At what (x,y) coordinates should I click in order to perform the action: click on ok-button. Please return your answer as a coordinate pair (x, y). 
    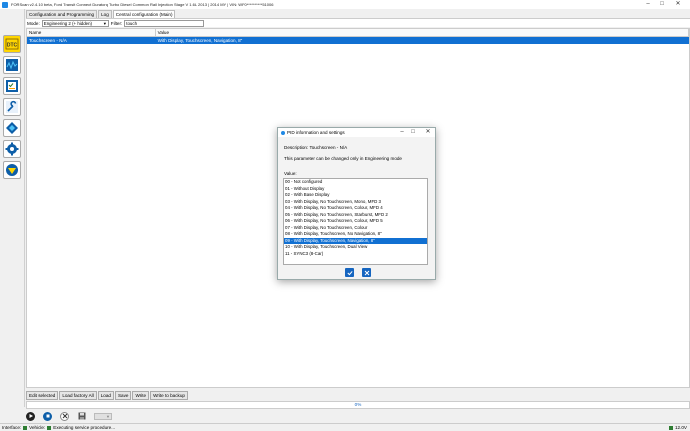
    Looking at the image, I should click on (349, 272).